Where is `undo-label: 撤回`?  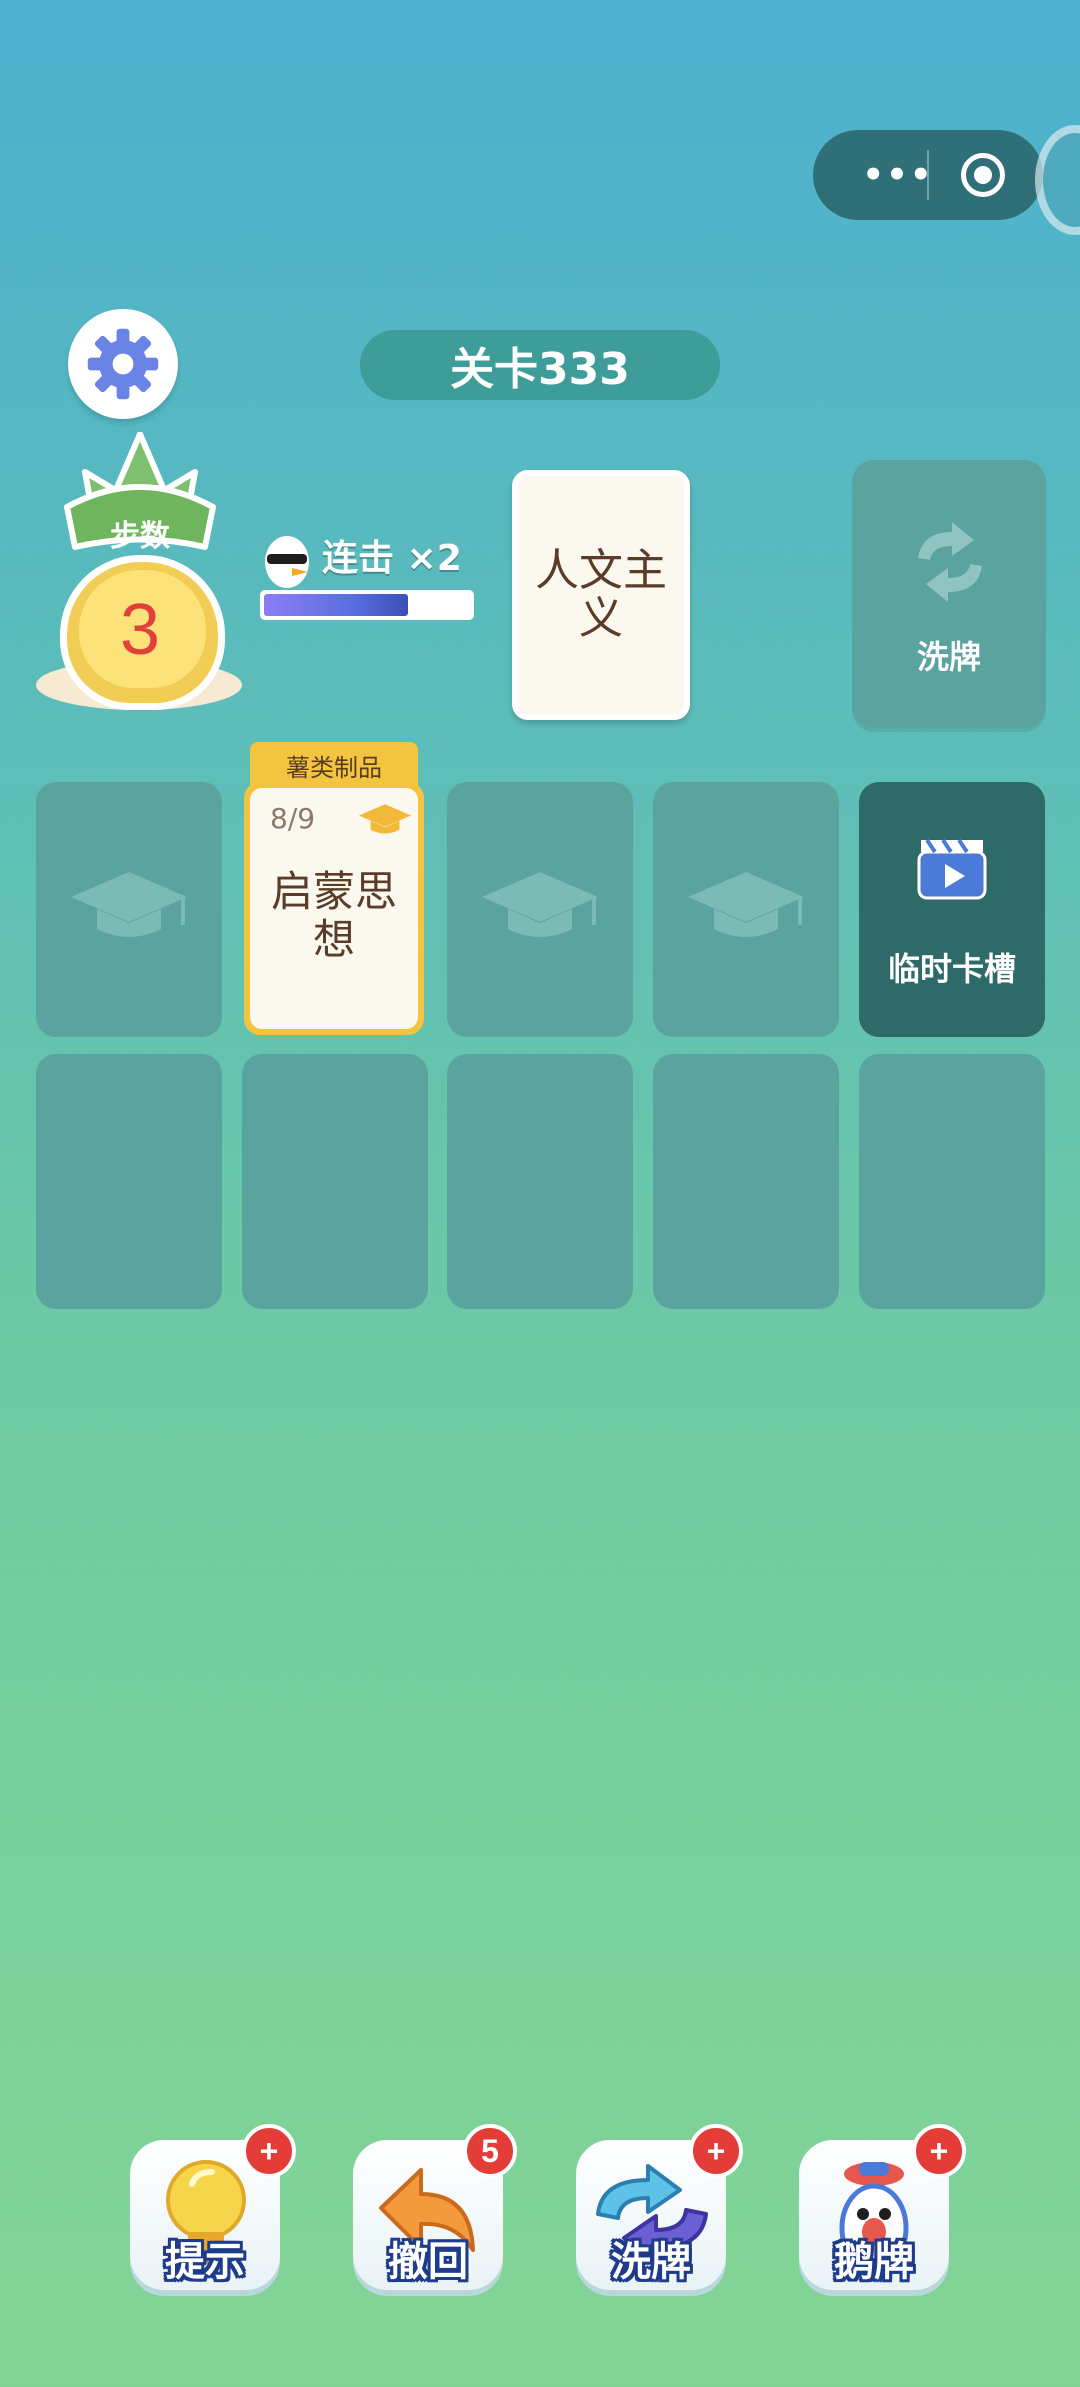 undo-label: 撤回 is located at coordinates (428, 2262).